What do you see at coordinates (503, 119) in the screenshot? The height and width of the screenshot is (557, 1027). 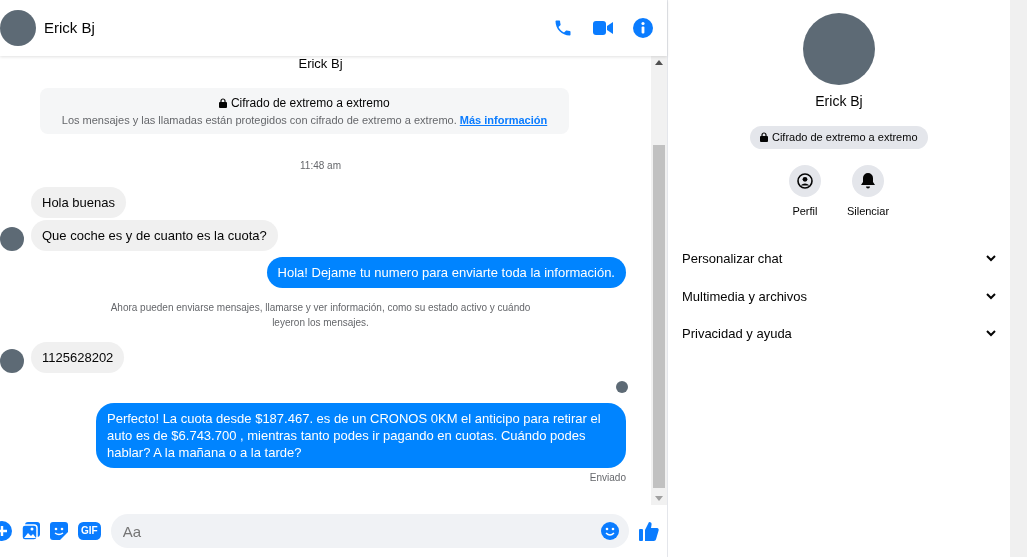 I see `more-info-link: Más información` at bounding box center [503, 119].